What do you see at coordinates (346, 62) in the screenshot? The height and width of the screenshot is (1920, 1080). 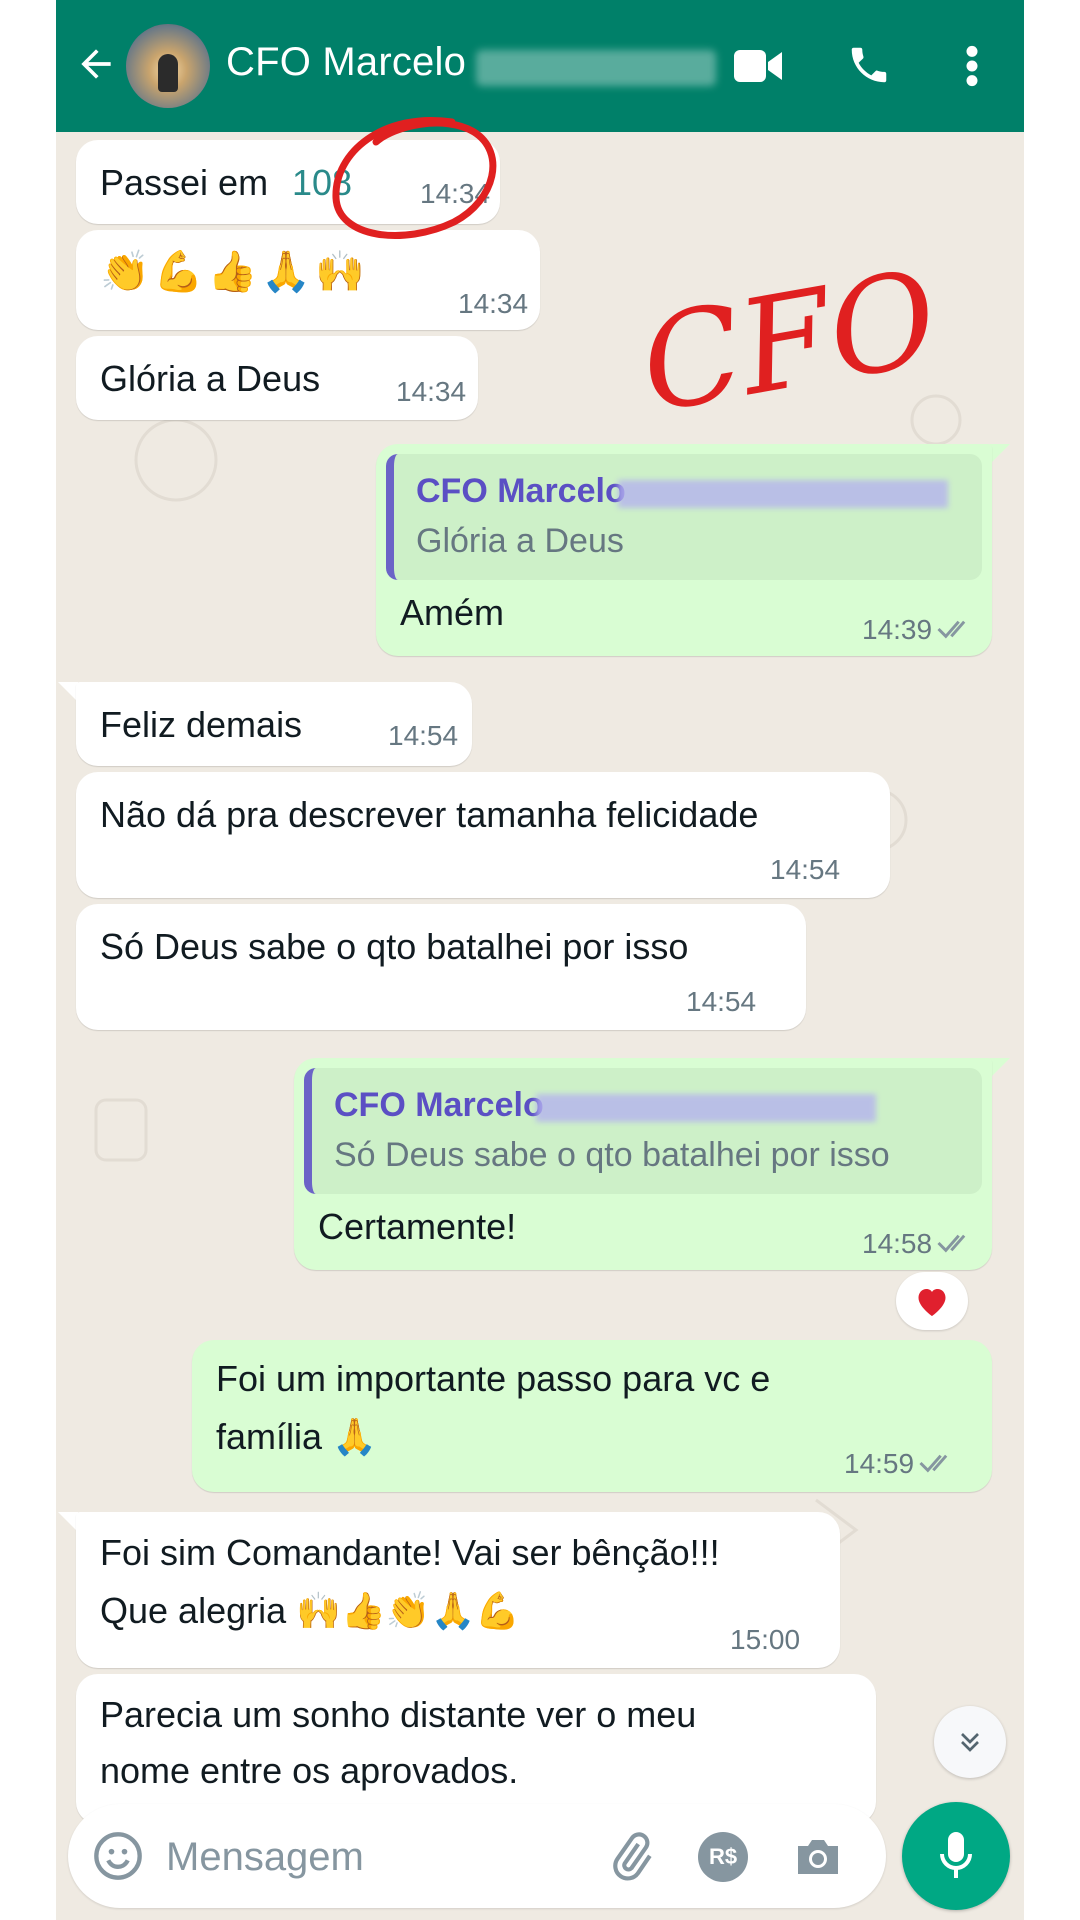 I see `contact-name: CFO Marcelo` at bounding box center [346, 62].